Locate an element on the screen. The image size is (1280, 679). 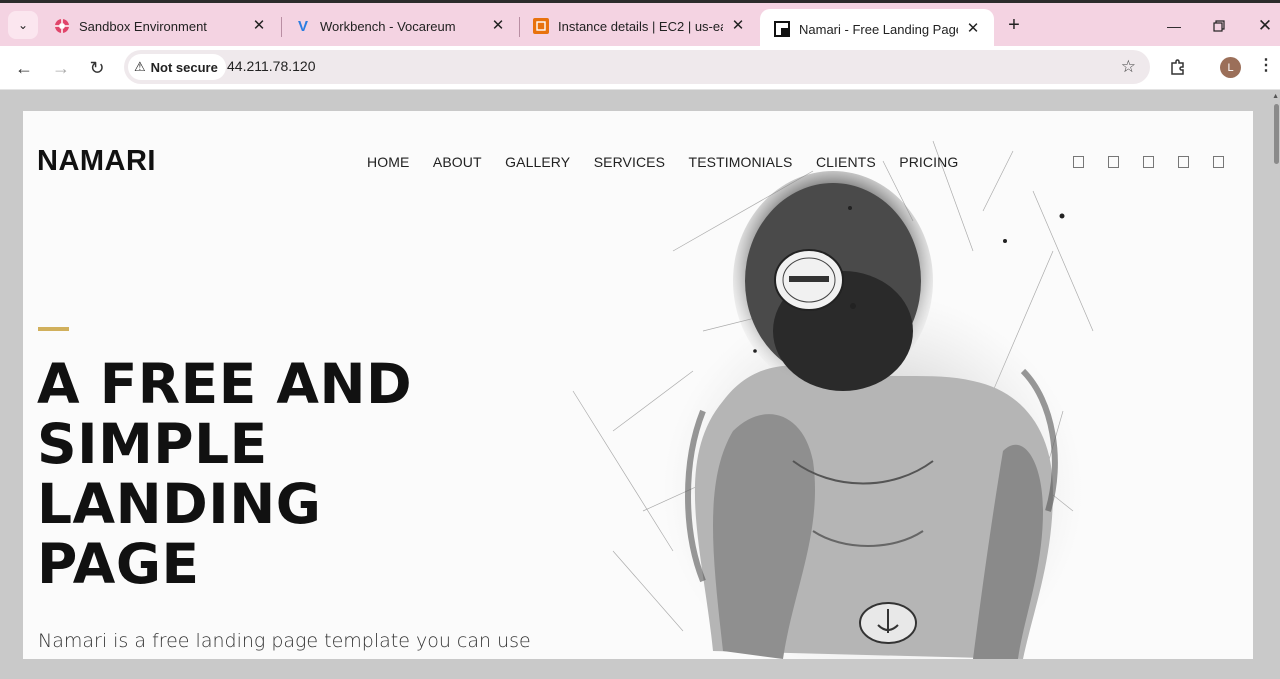
tab-label: Instance details | EC2 | us-east-1 is located at coordinates (640, 26).